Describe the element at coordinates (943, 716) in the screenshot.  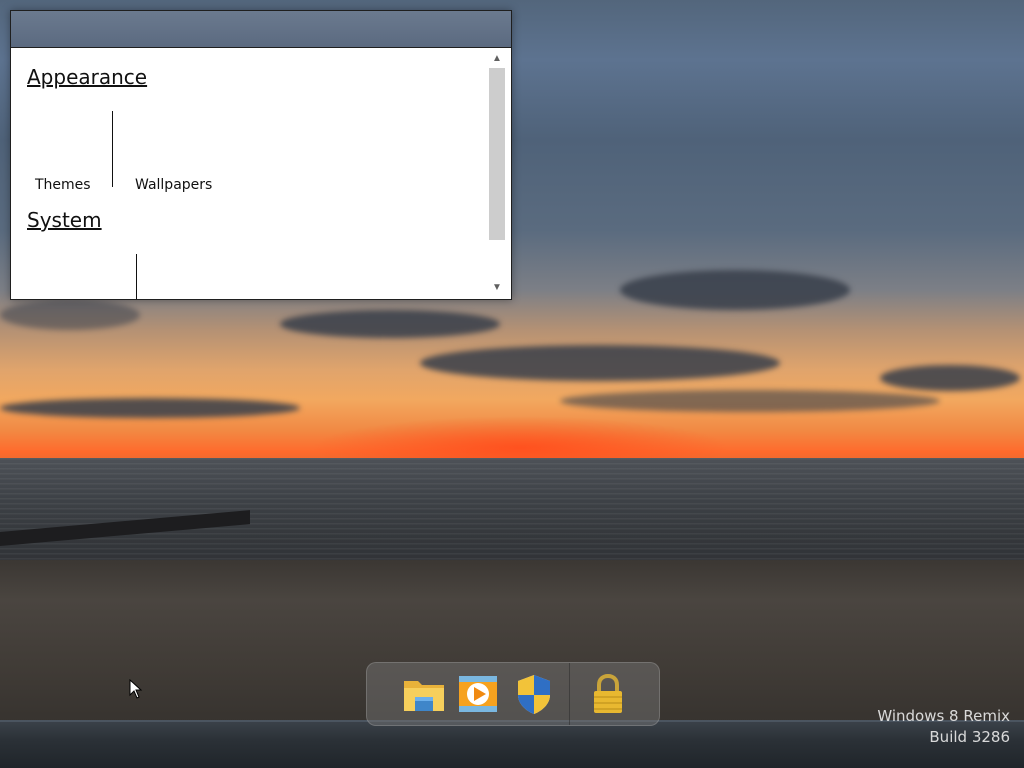
I see `watermark-line-1: Windows 8 Remix` at that location.